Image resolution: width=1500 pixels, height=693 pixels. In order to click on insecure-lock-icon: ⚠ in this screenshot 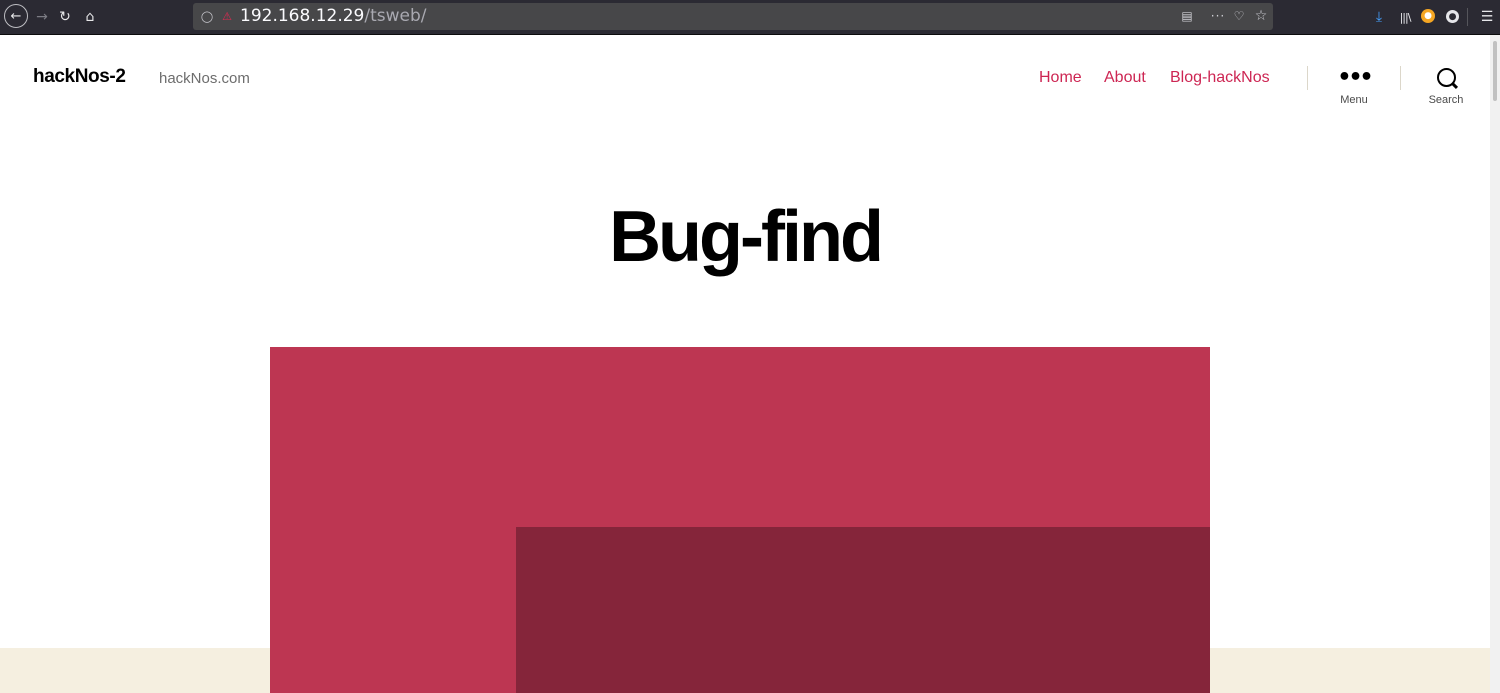, I will do `click(227, 16)`.